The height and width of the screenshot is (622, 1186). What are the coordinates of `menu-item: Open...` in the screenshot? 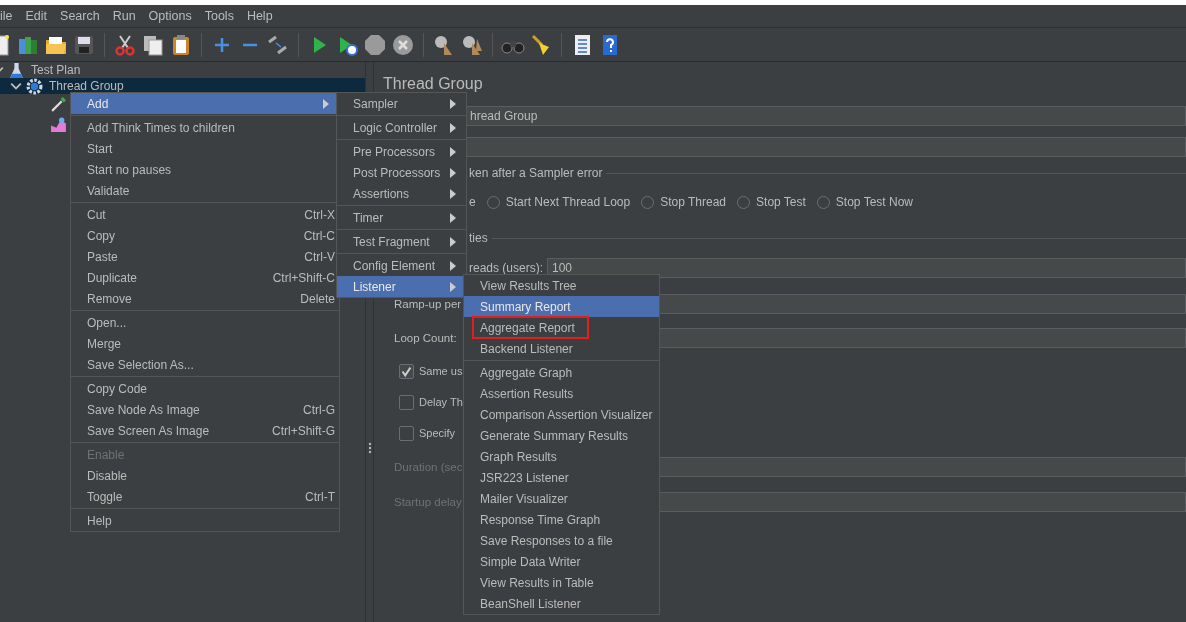 It's located at (205, 322).